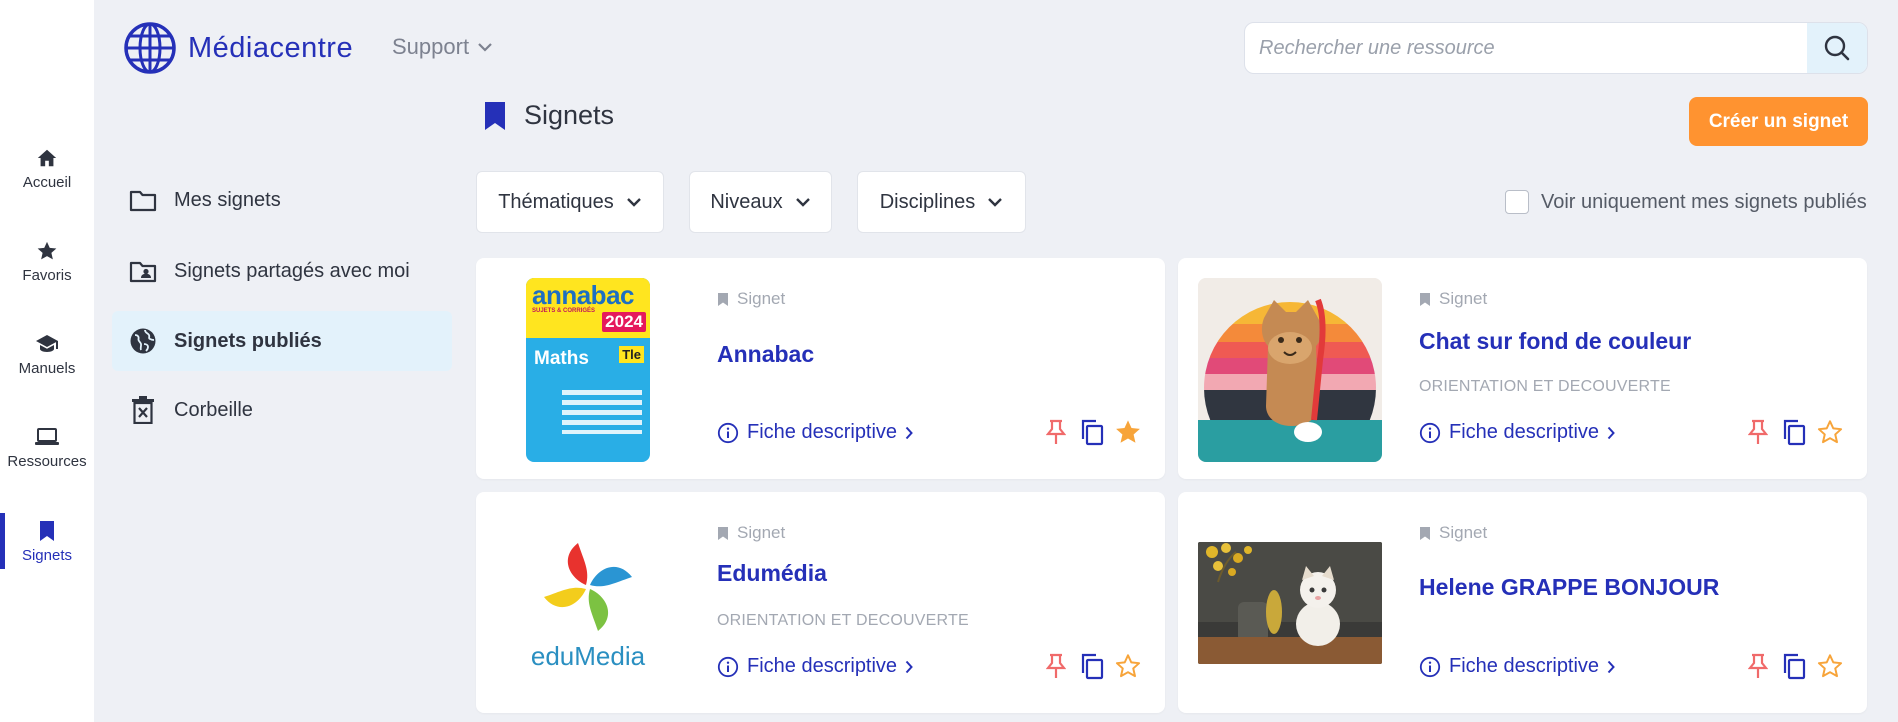 The image size is (1898, 722). Describe the element at coordinates (227, 199) in the screenshot. I see `sidebar-item-label: Mes signets` at that location.